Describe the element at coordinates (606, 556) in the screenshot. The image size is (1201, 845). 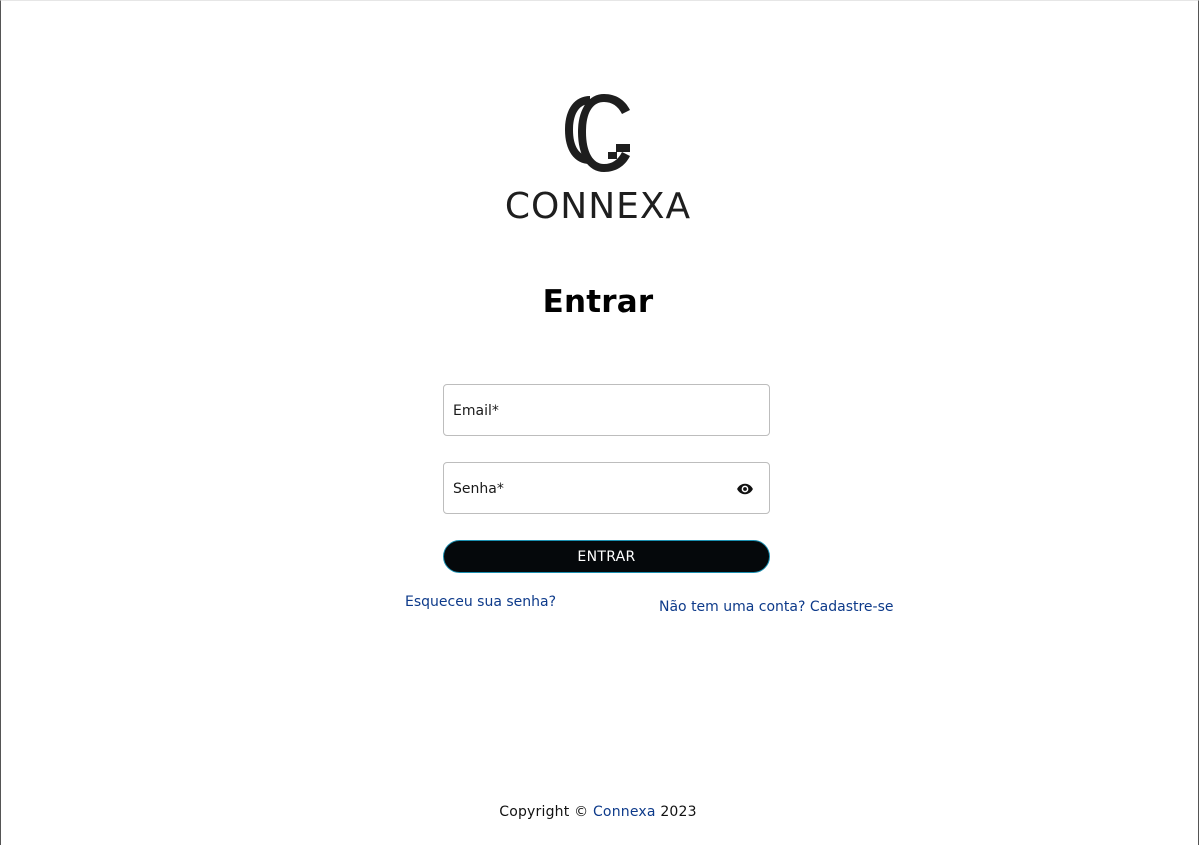
I see `login-button: ENTRAR` at that location.